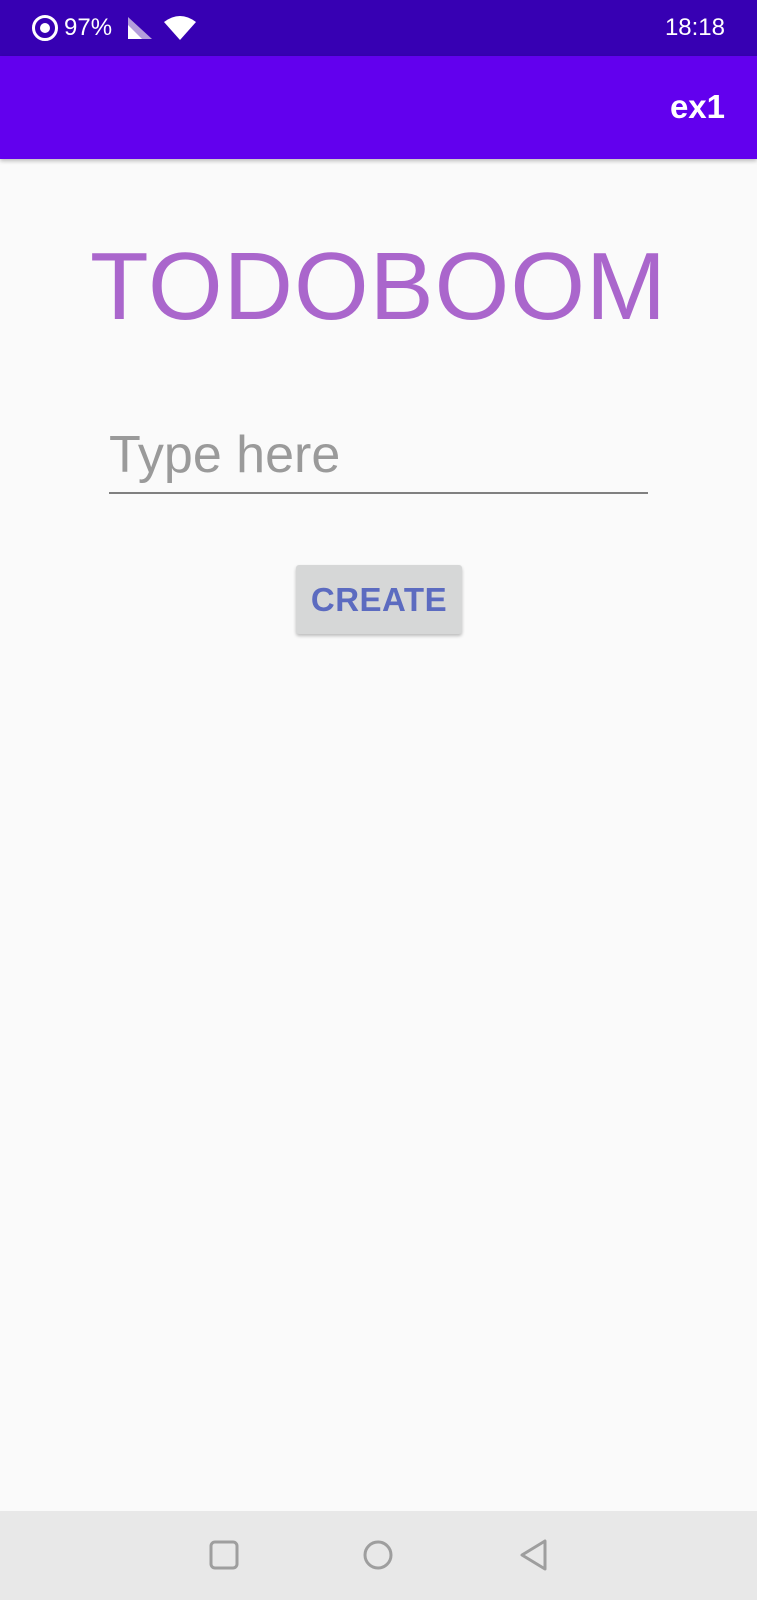  Describe the element at coordinates (378, 286) in the screenshot. I see `page-title: TODOBOOM` at that location.